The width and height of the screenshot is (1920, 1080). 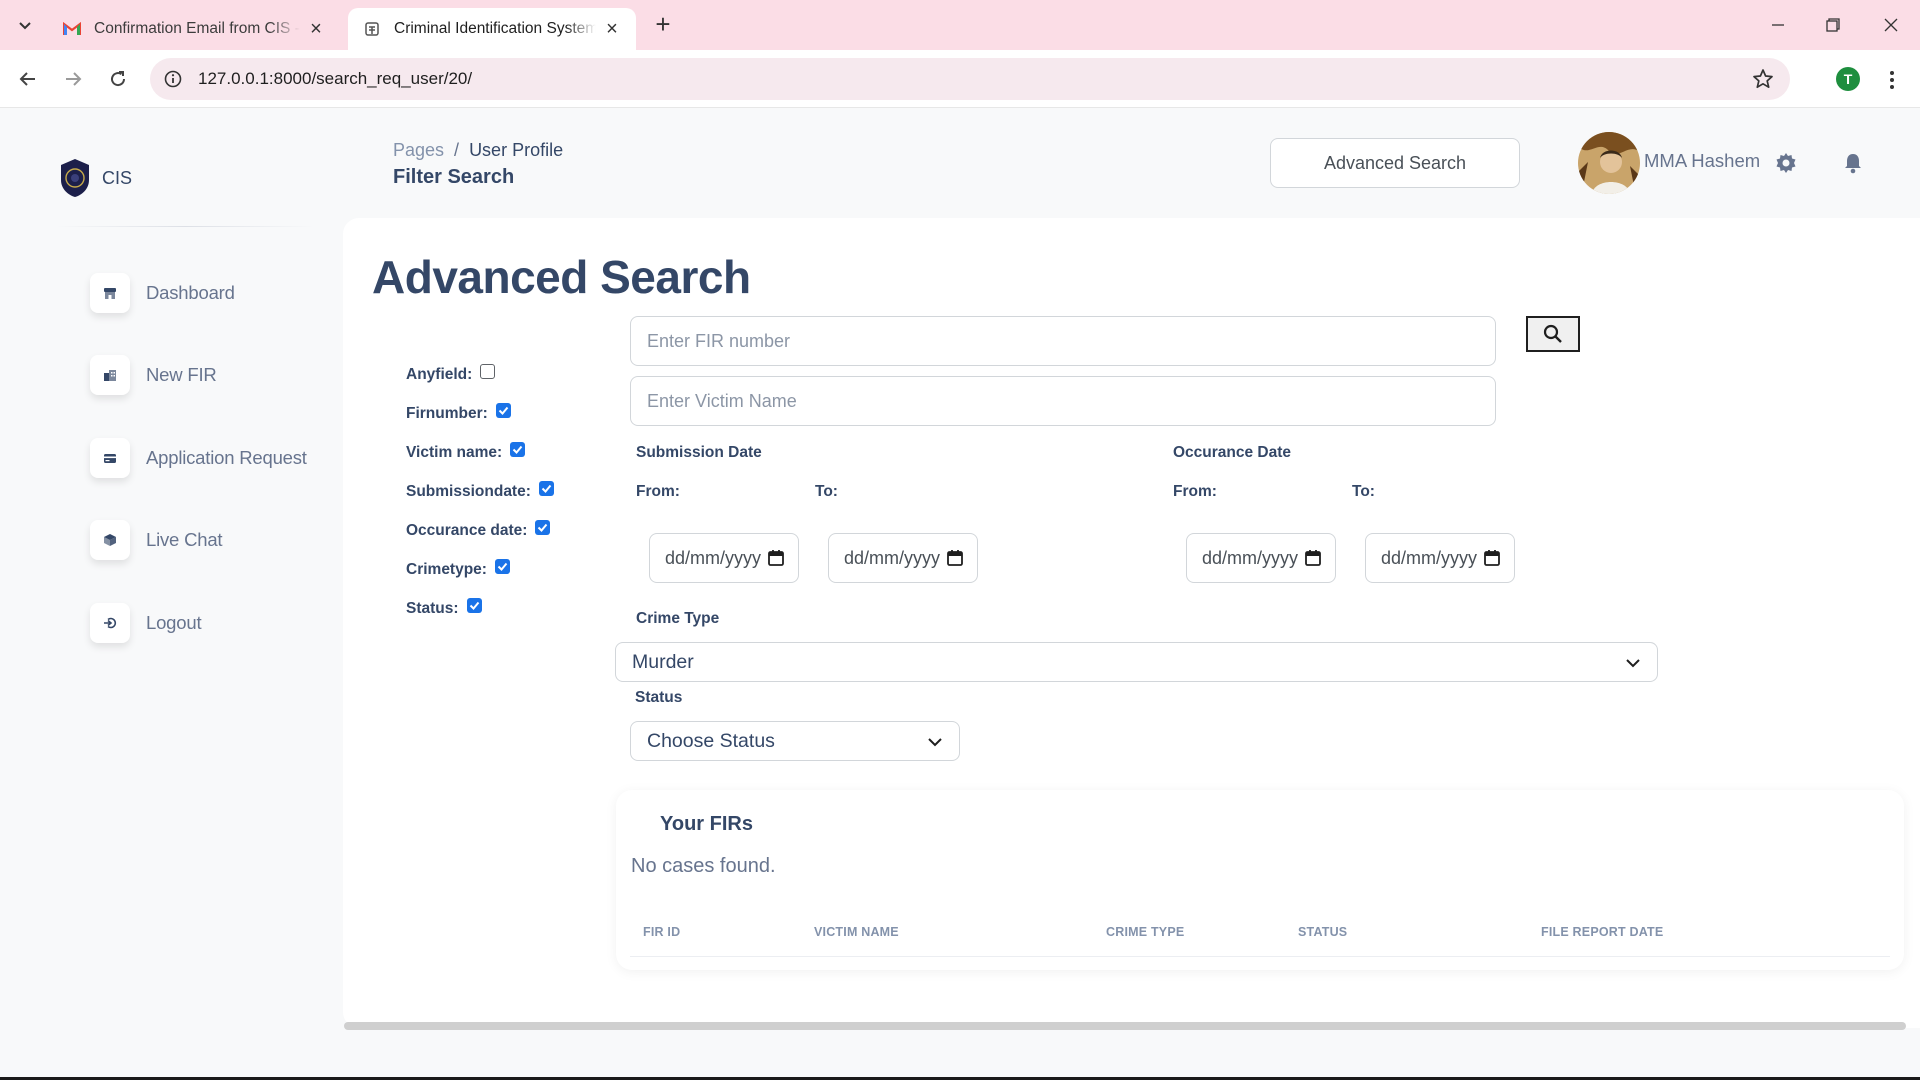 What do you see at coordinates (1440, 558) in the screenshot?
I see `occurance-to-date-input: dd/mm/yyyy` at bounding box center [1440, 558].